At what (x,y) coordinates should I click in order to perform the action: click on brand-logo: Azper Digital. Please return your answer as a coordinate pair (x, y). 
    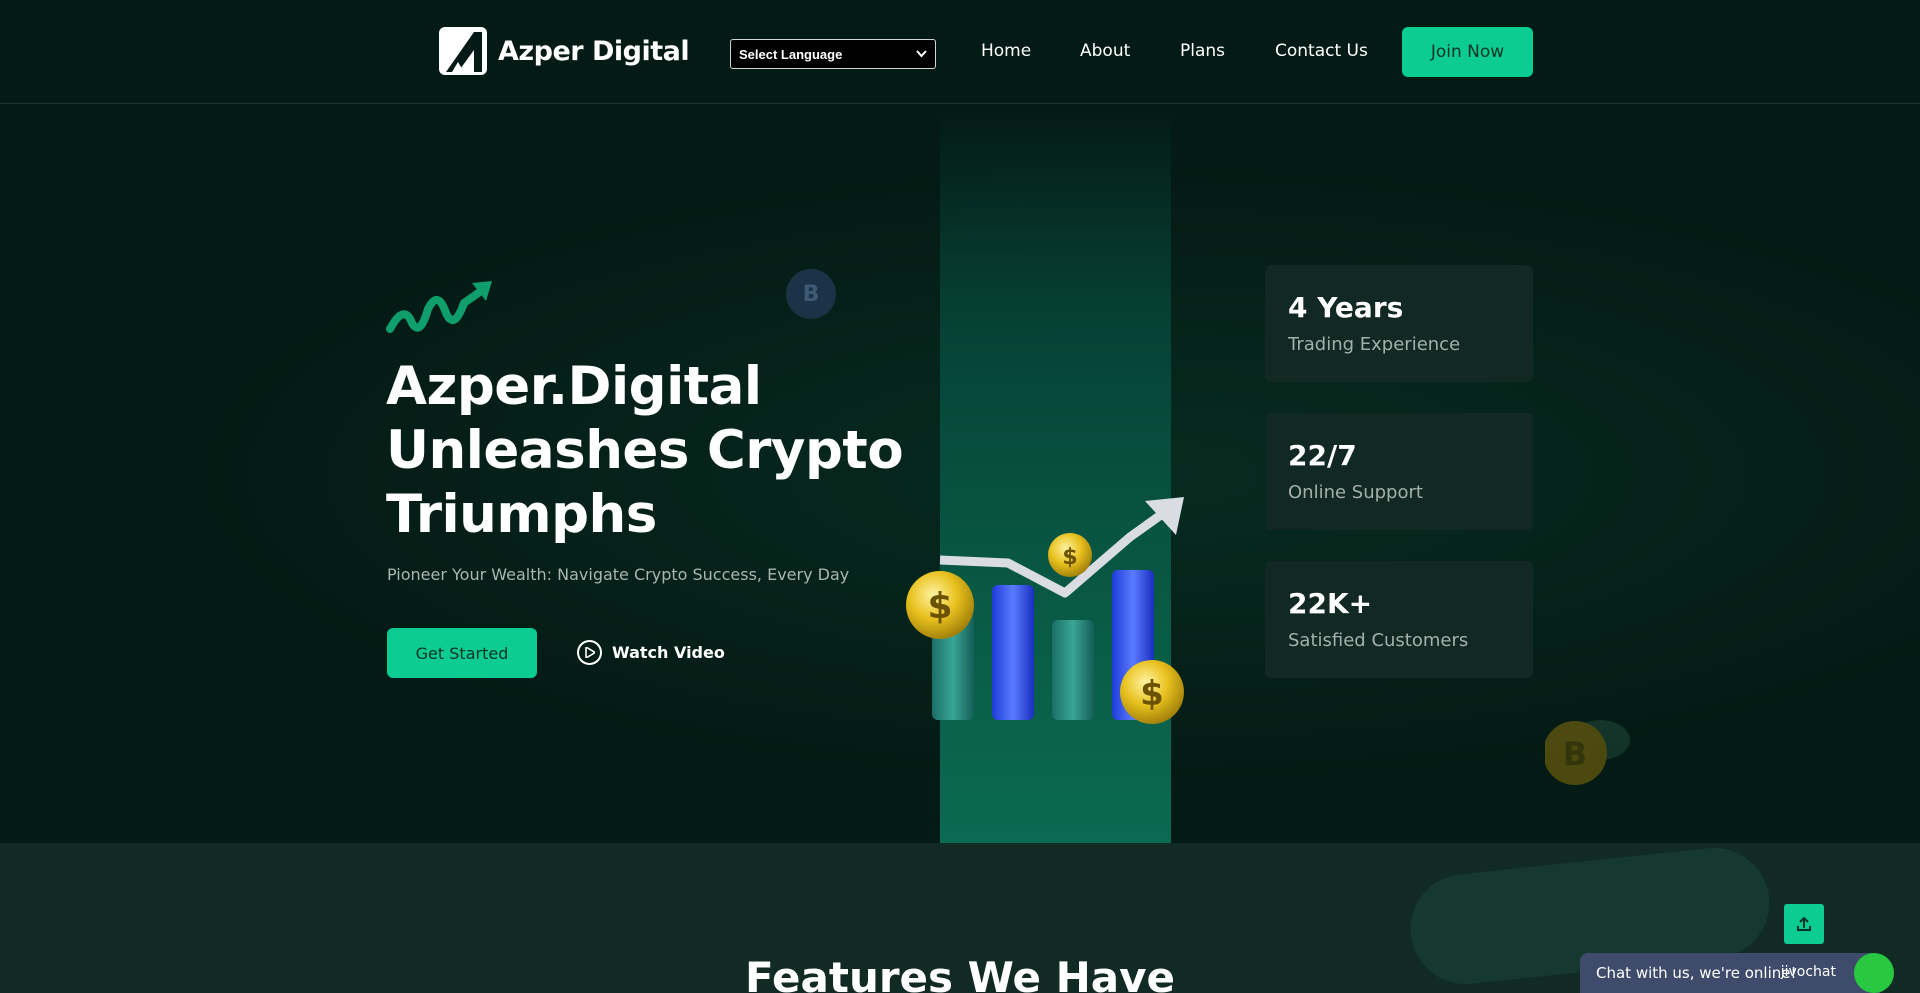
    Looking at the image, I should click on (564, 51).